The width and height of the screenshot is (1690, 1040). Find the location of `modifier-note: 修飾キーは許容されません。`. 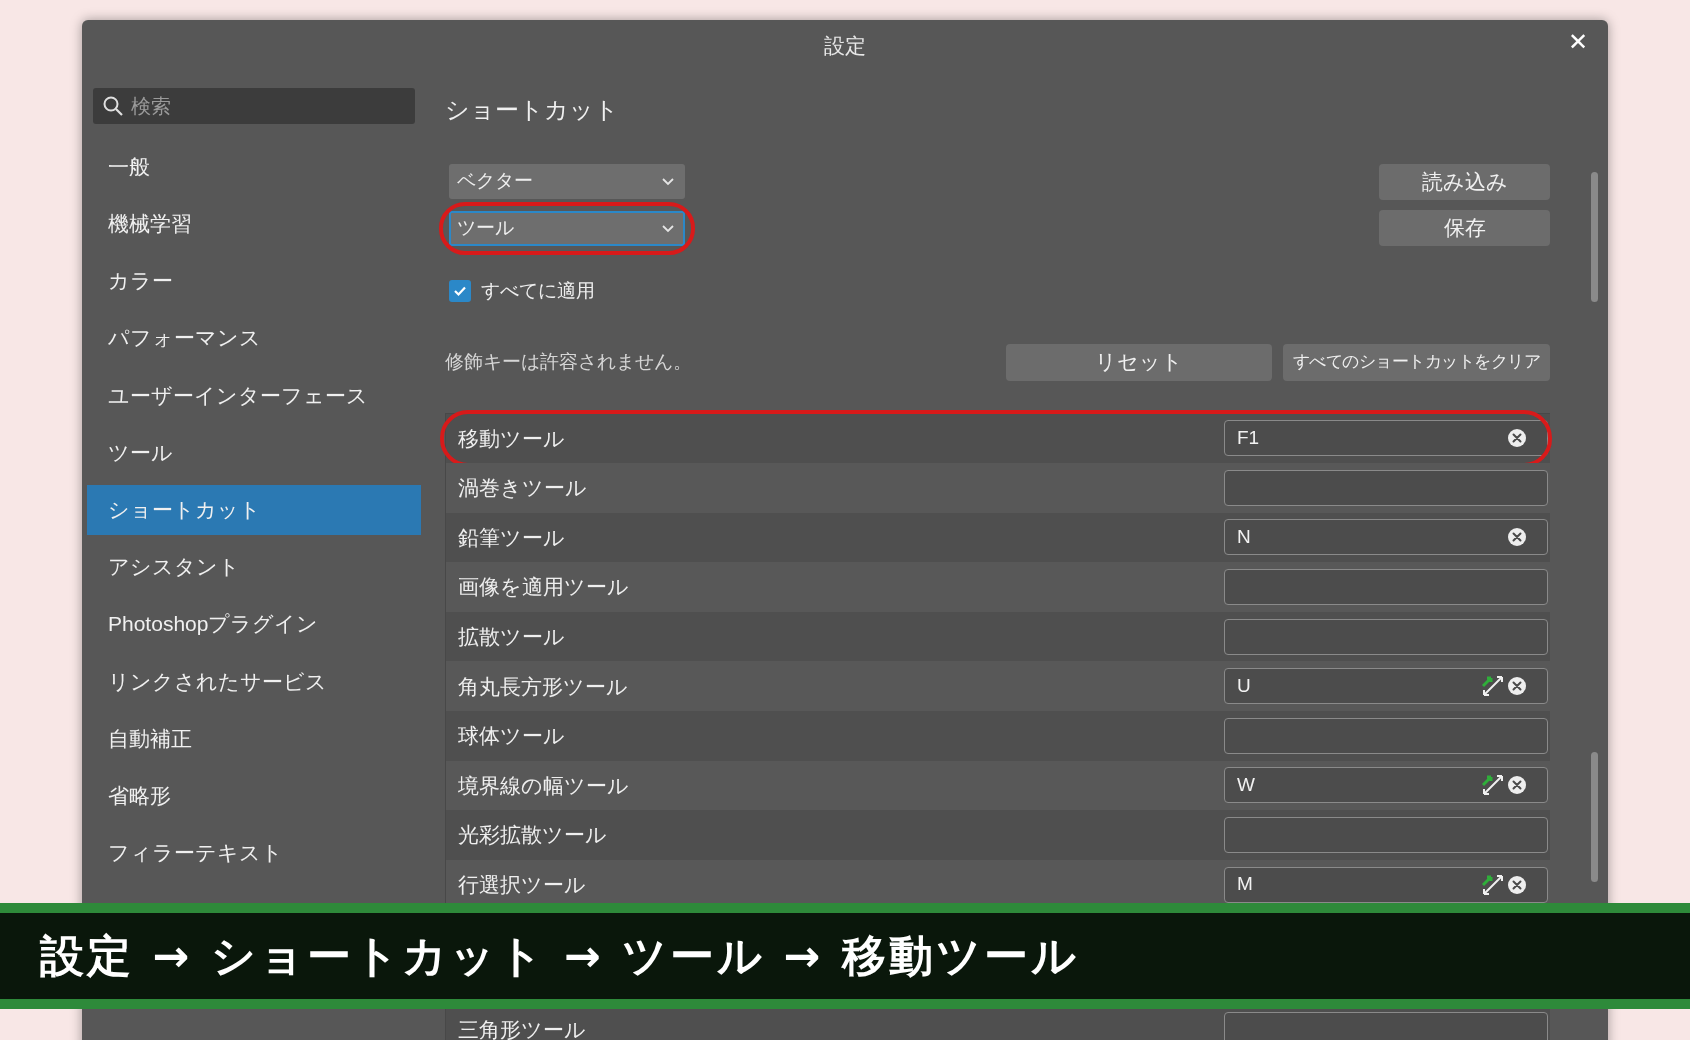

modifier-note: 修飾キーは許容されません。 is located at coordinates (568, 361).